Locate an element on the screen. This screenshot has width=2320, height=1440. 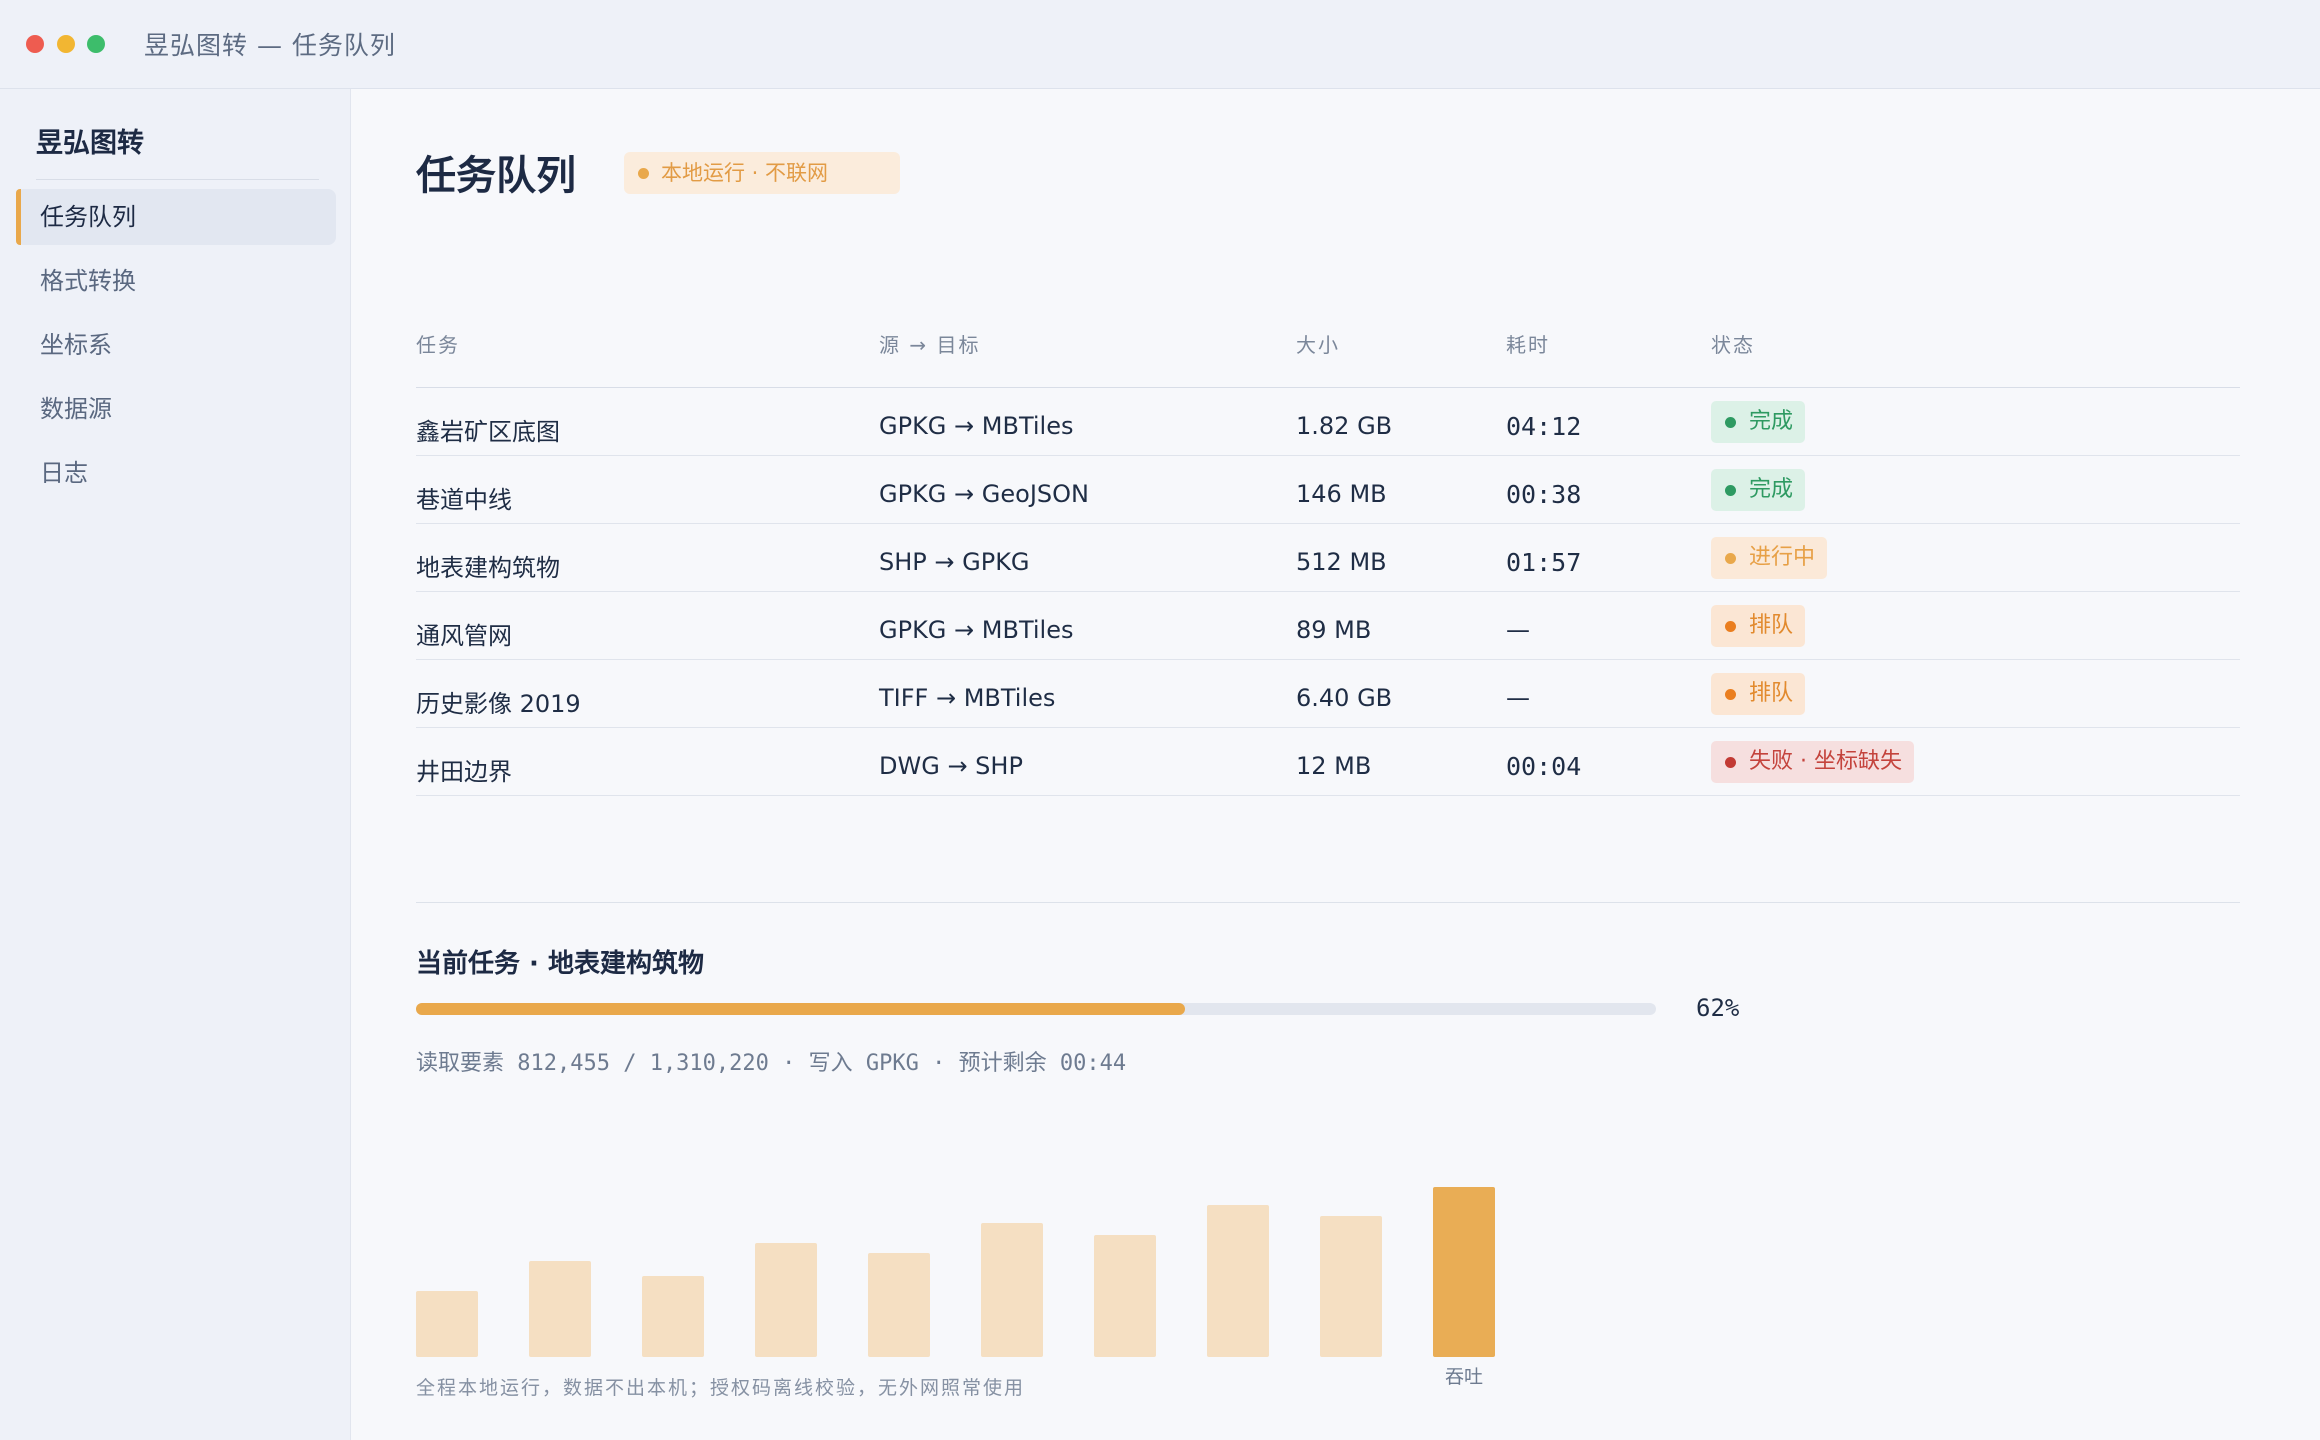
sidebar: 昱弘图转 任务队列 格式转换 坐标系 数据源 日志 is located at coordinates (175, 764).